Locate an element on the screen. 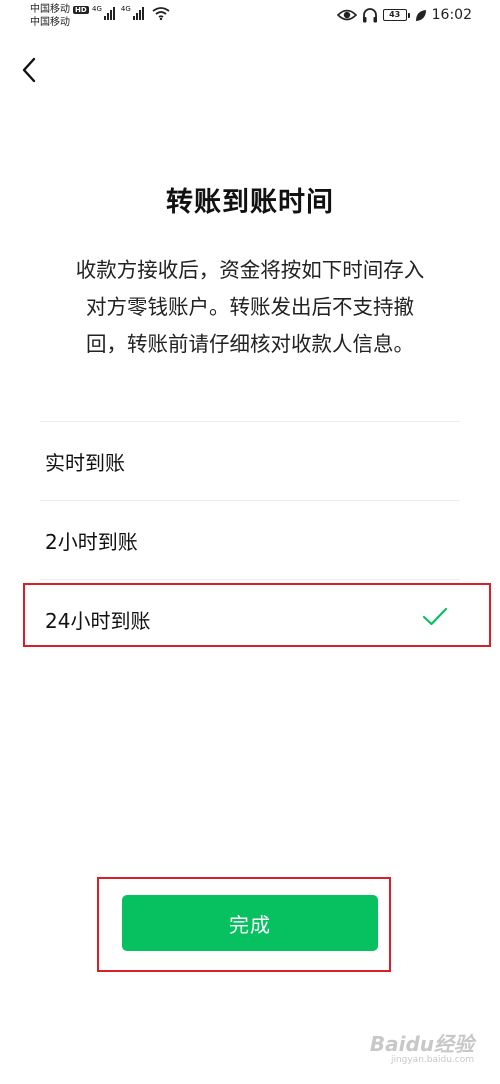 The width and height of the screenshot is (500, 1084). description-line: 收款方接收后，资金将按如下时间存入 is located at coordinates (250, 270).